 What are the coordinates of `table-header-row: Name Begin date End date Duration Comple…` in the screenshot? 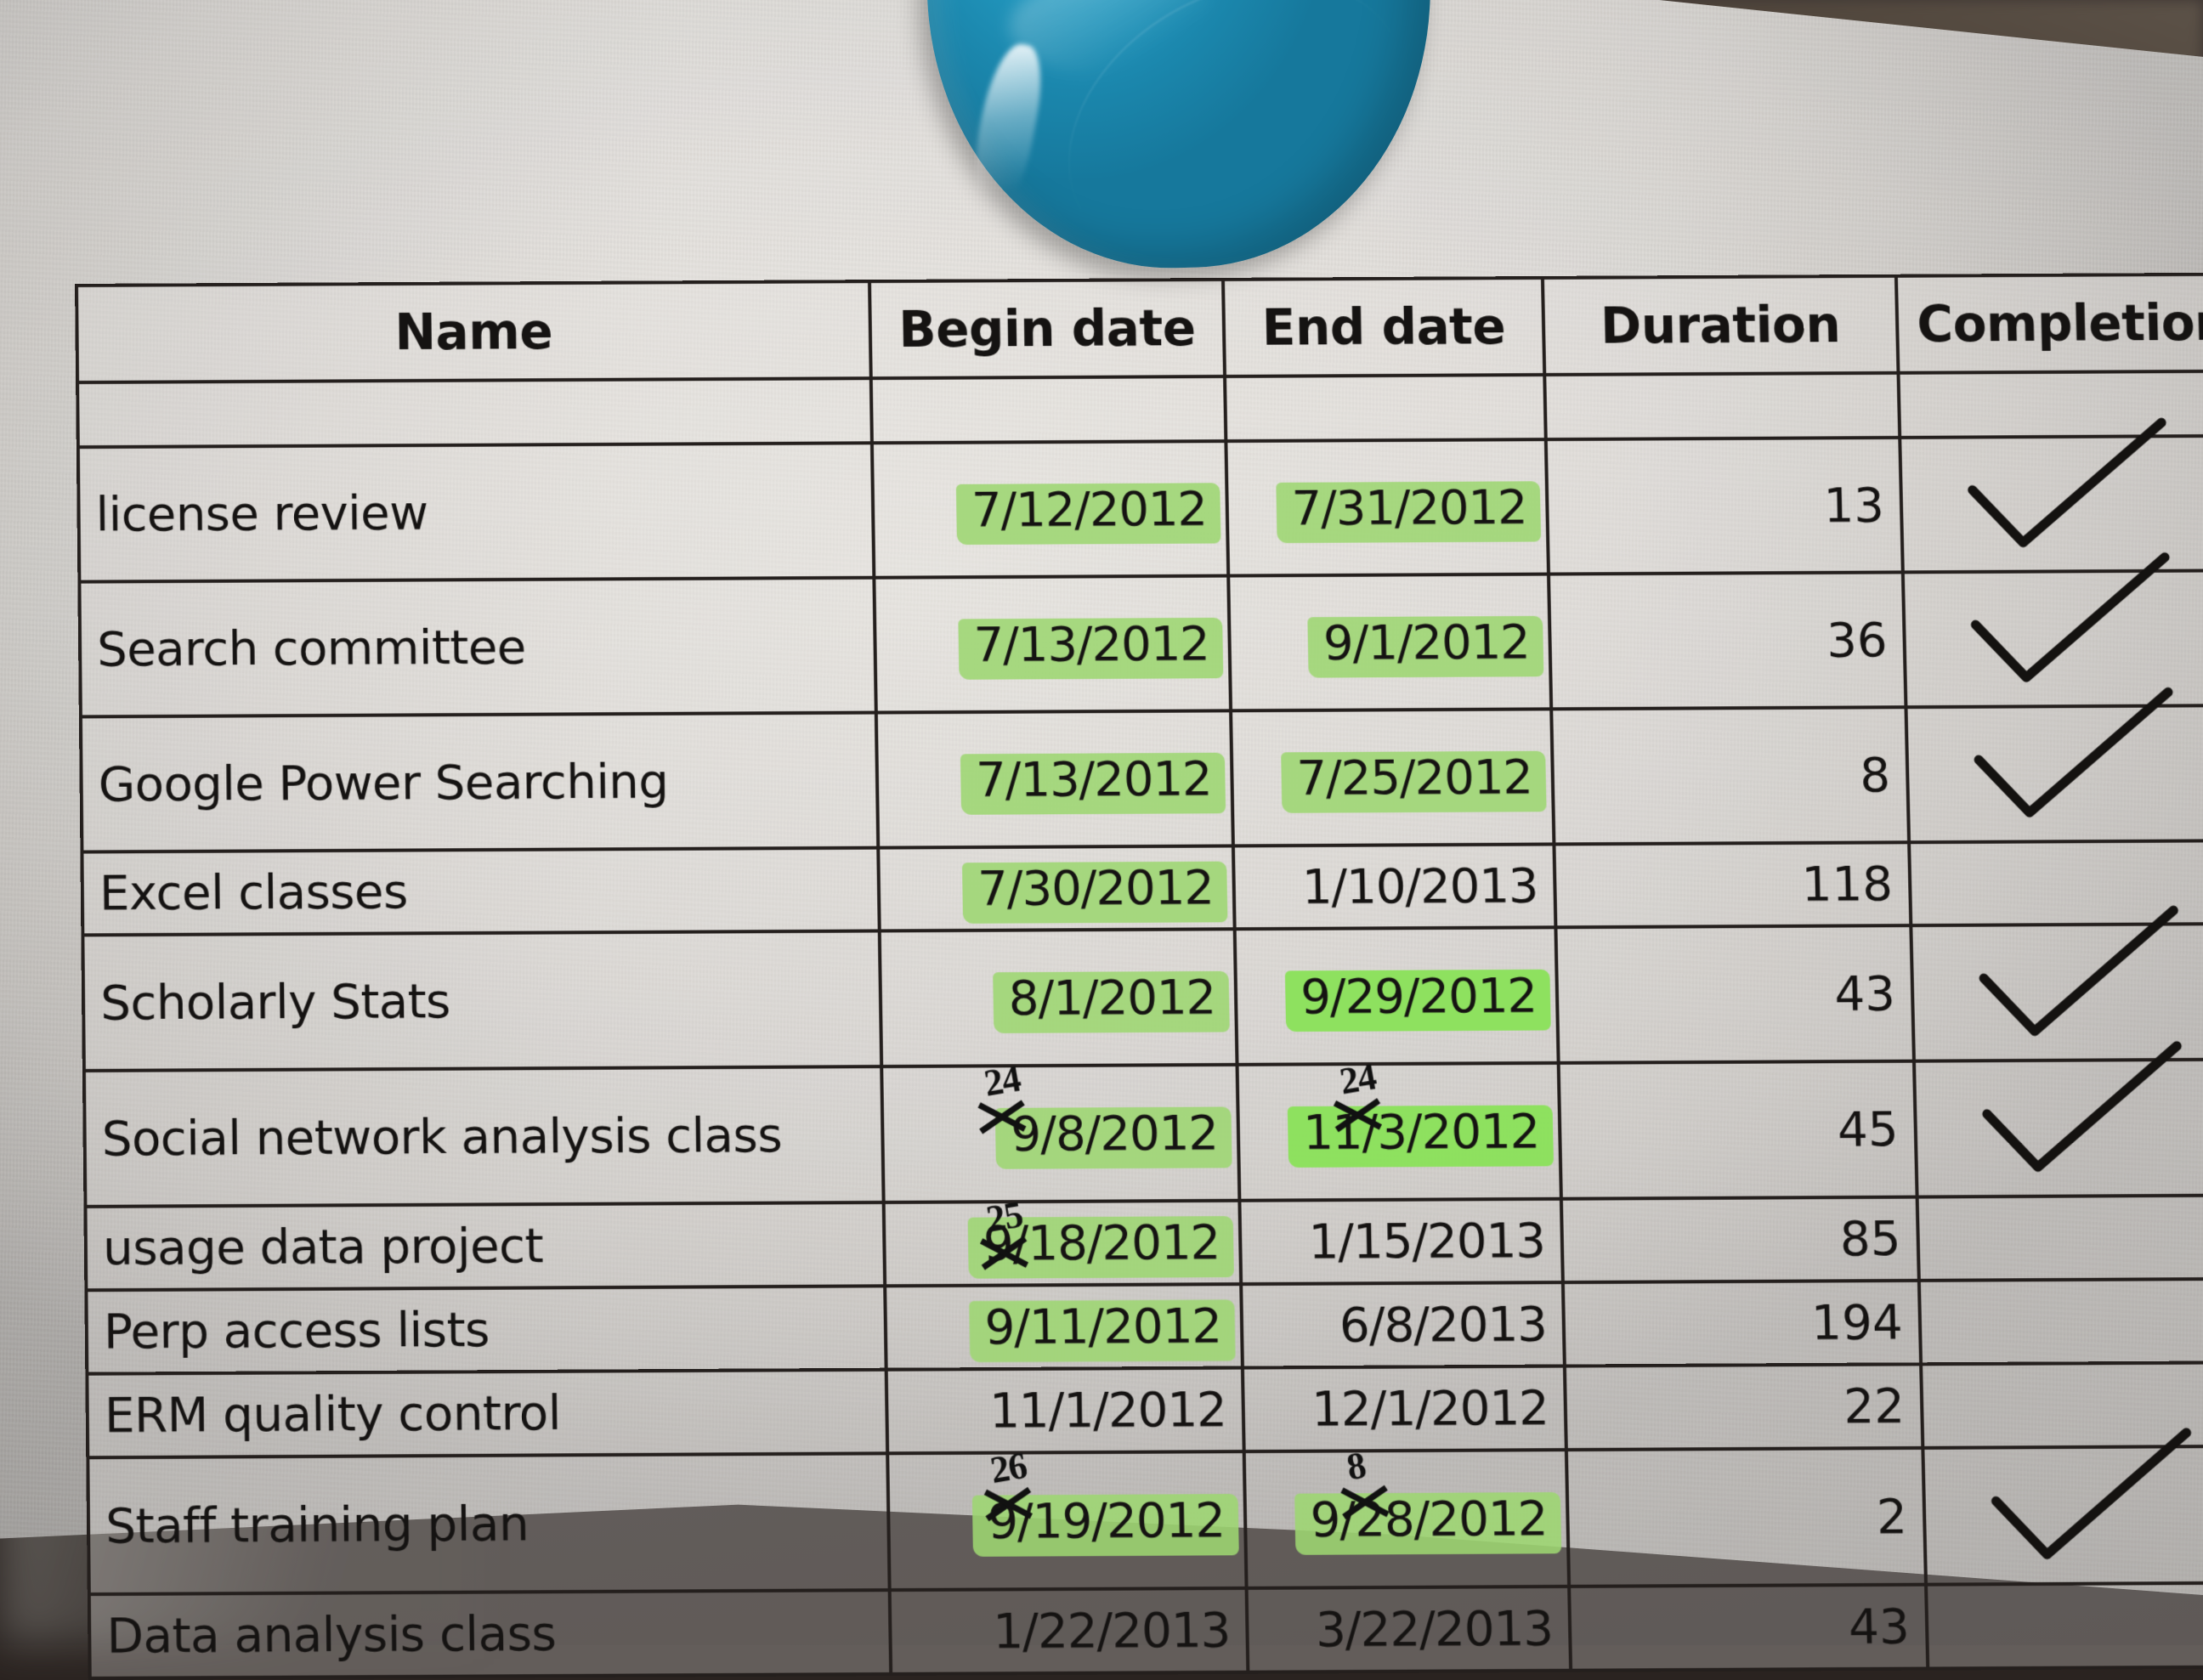 It's located at (1139, 328).